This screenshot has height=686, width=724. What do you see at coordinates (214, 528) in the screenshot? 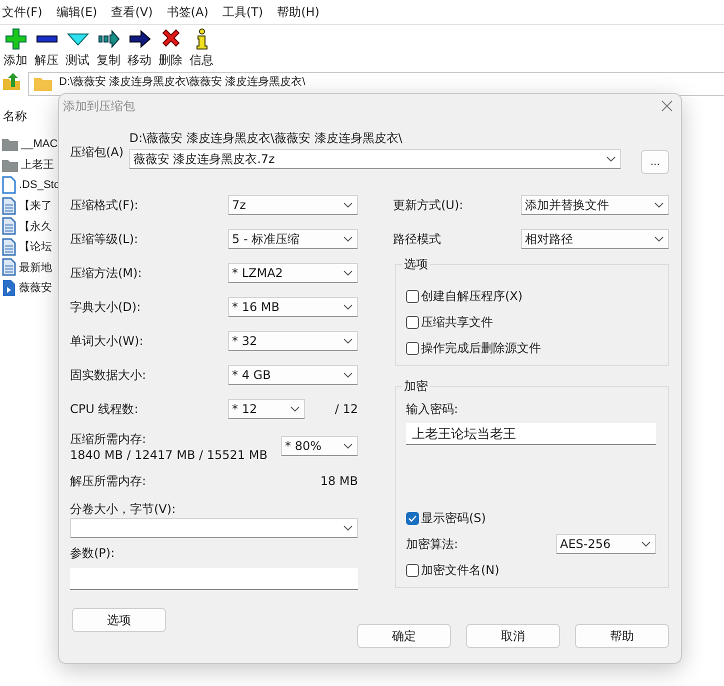
I see `volume-size-combo` at bounding box center [214, 528].